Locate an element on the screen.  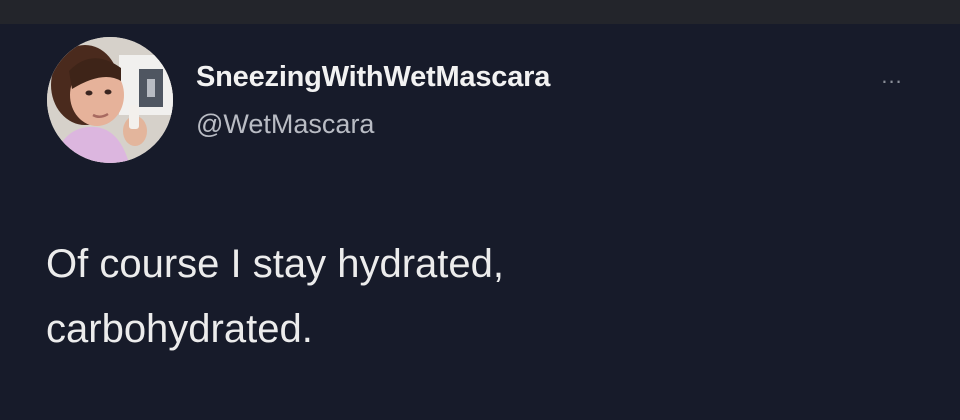
tweet-text-line: carbohydrated. is located at coordinates (179, 329).